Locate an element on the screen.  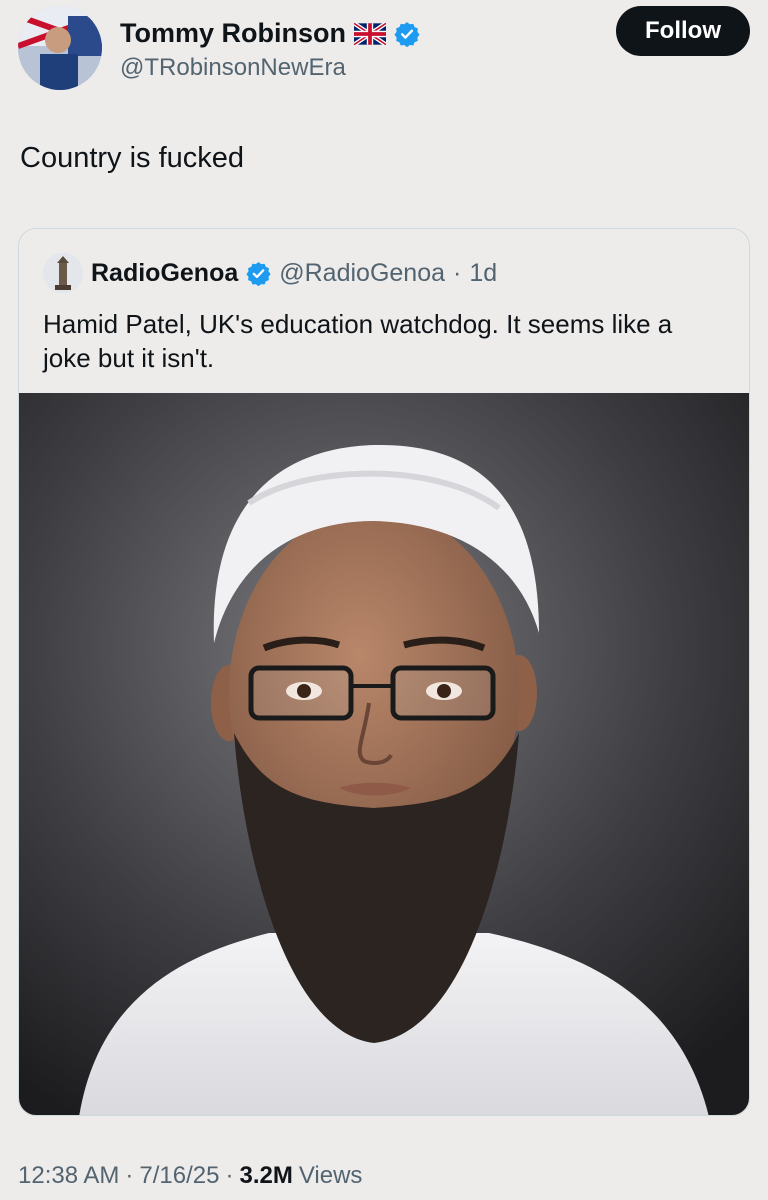
author-handle: @TRobinsonNewEra is located at coordinates (233, 68).